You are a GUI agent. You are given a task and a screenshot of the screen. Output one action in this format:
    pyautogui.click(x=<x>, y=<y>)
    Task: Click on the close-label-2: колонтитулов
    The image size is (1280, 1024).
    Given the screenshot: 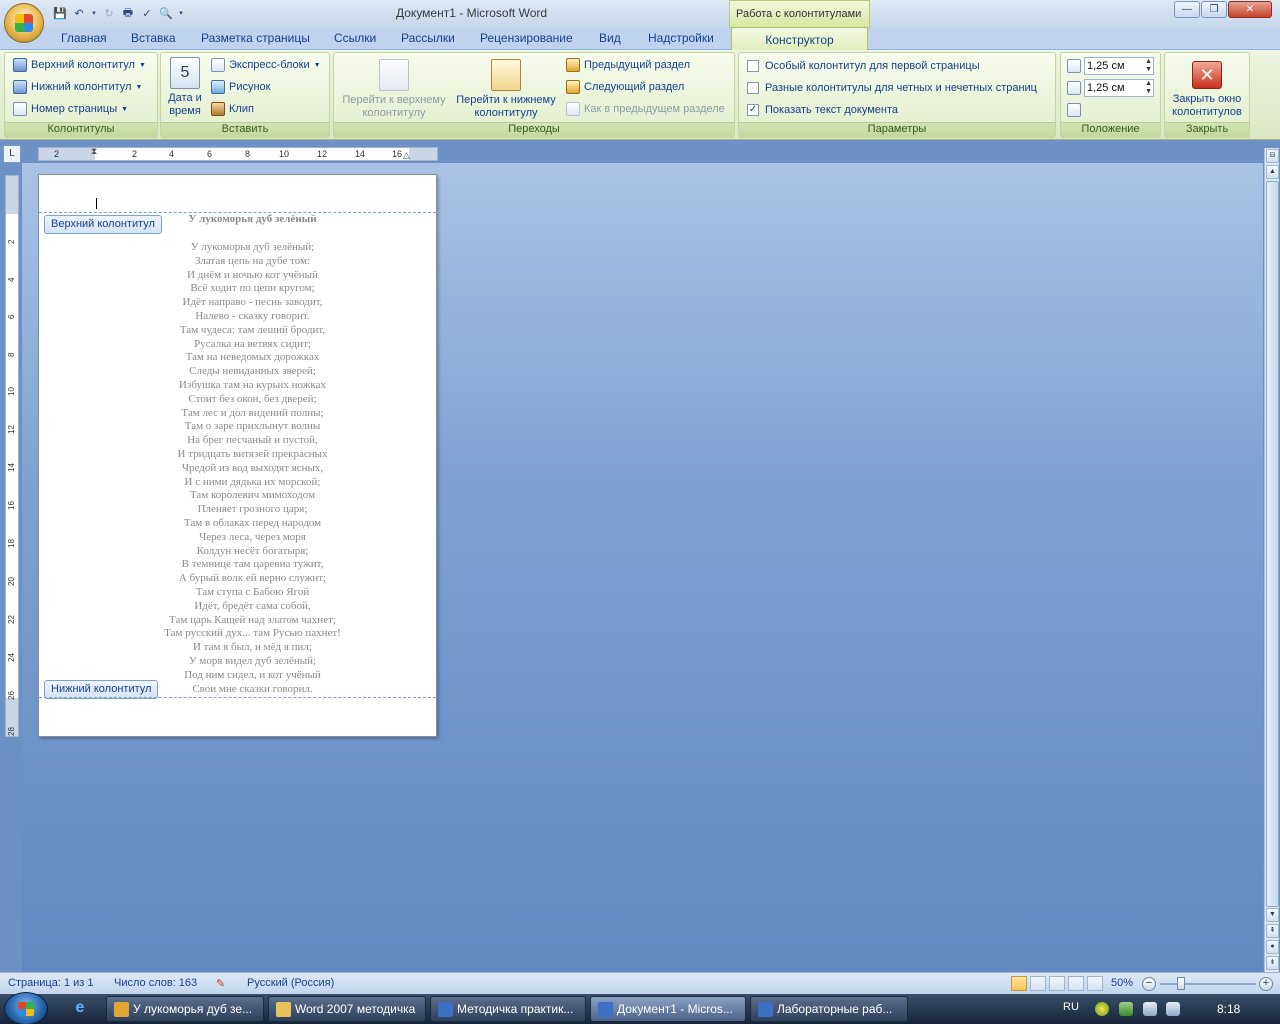 What is the action you would take?
    pyautogui.click(x=1207, y=112)
    